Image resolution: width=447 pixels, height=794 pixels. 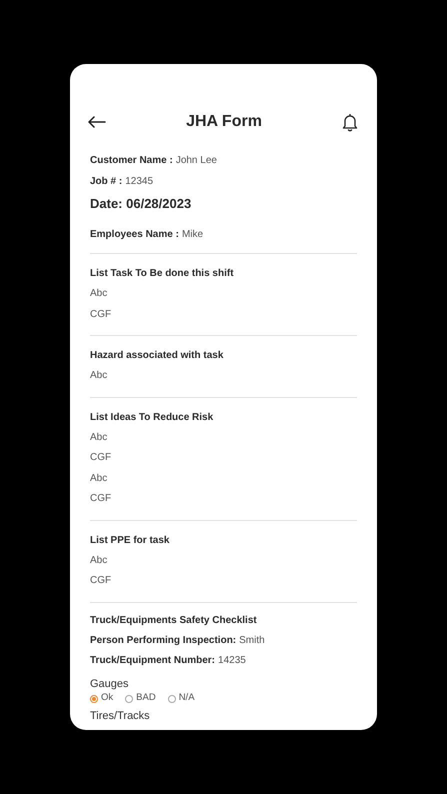 I want to click on field-value: Smith, so click(x=252, y=641).